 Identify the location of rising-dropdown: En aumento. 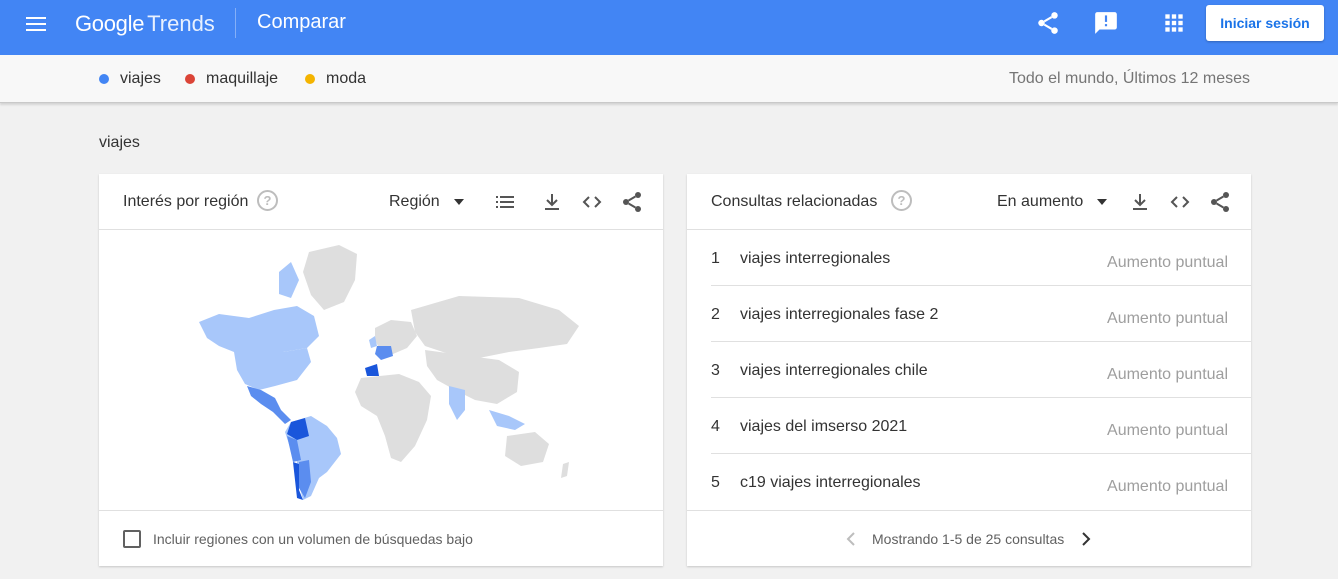
(1052, 202).